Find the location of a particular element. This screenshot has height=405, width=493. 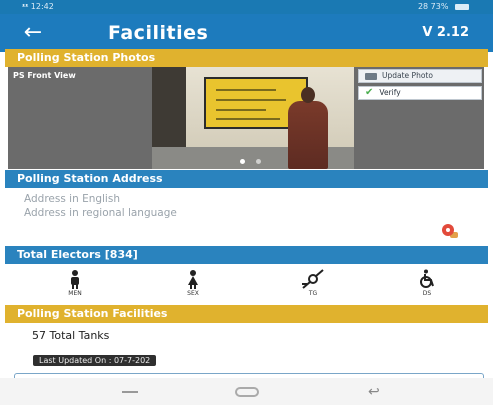

pager-dot-active is located at coordinates (242, 161).